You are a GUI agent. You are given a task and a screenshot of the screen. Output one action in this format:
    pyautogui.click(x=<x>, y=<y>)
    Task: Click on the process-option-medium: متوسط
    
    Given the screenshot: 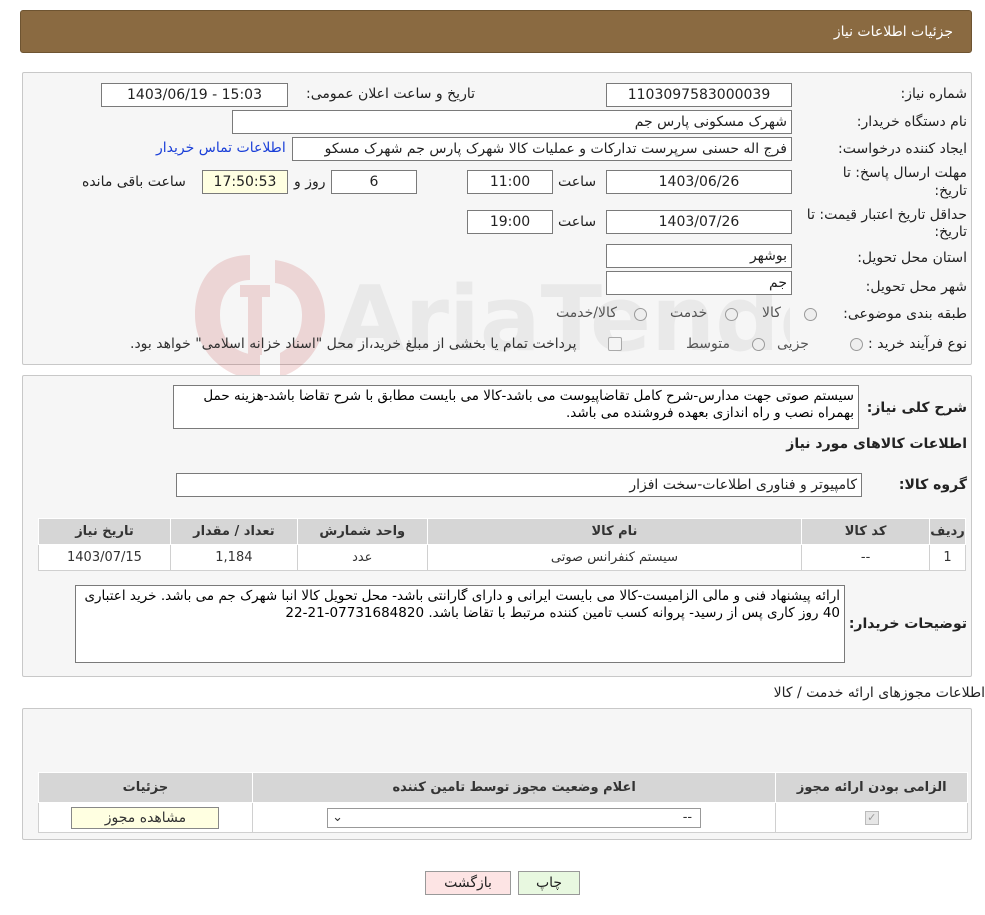 What is the action you would take?
    pyautogui.click(x=708, y=344)
    